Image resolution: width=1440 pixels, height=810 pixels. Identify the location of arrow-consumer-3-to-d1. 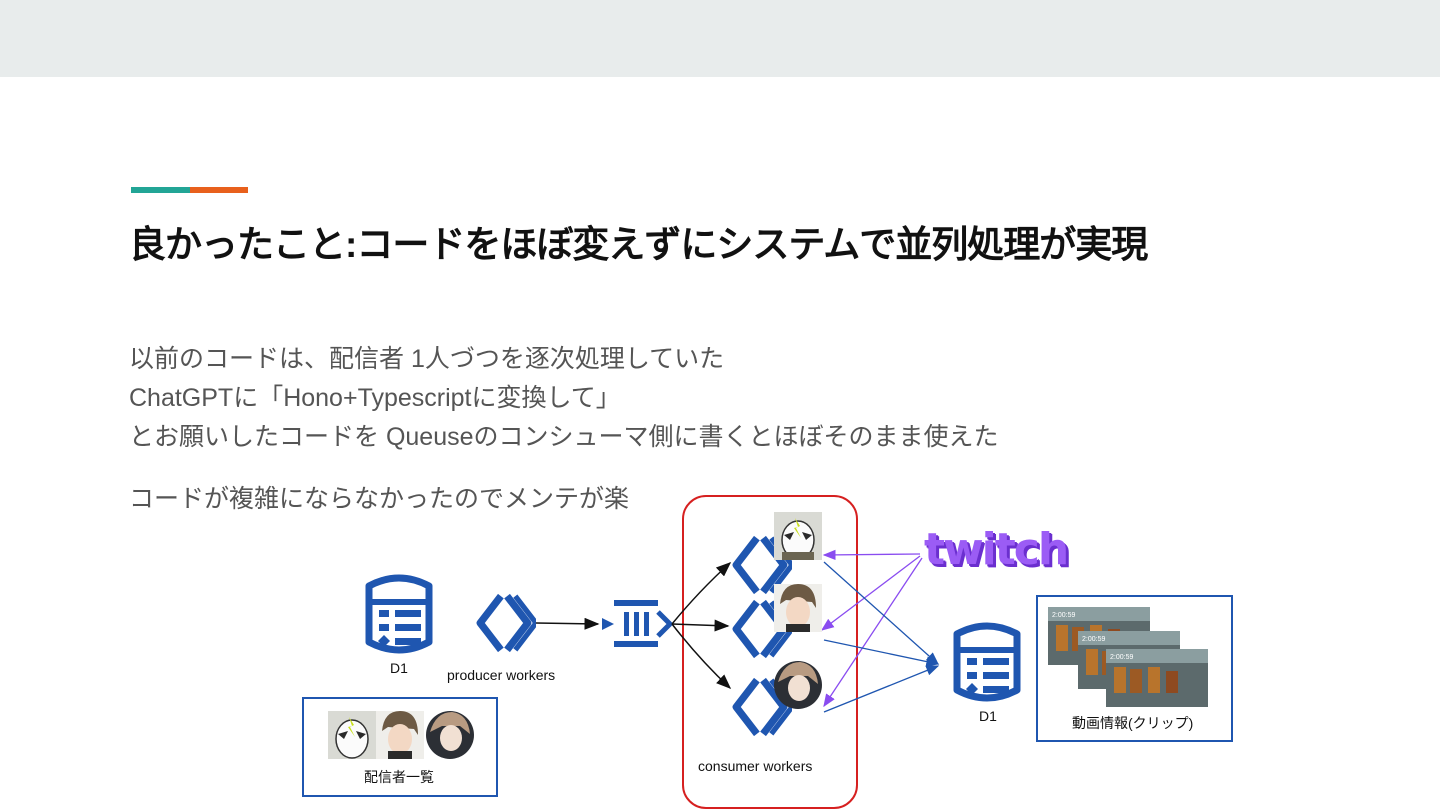
(881, 689).